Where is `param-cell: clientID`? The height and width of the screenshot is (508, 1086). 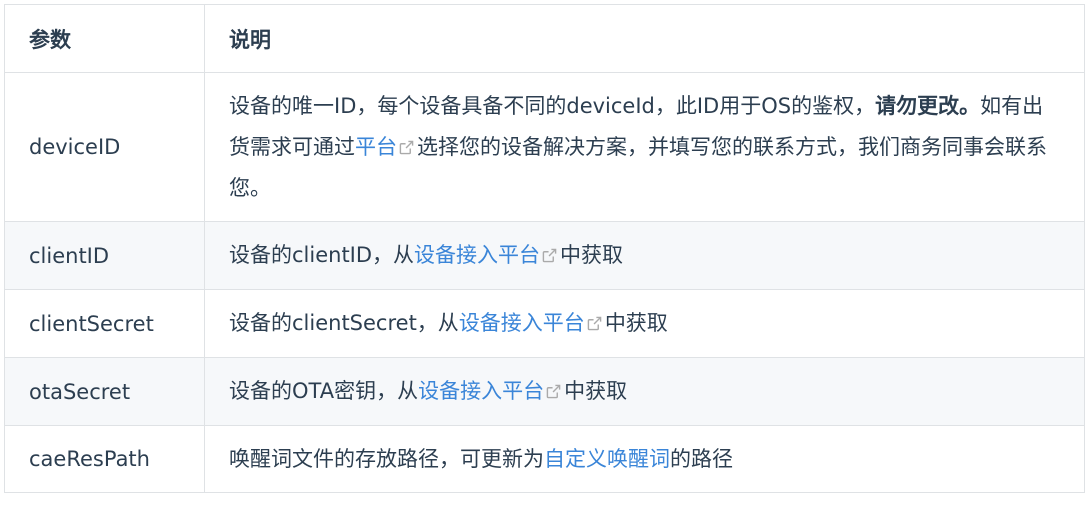
param-cell: clientID is located at coordinates (104, 255).